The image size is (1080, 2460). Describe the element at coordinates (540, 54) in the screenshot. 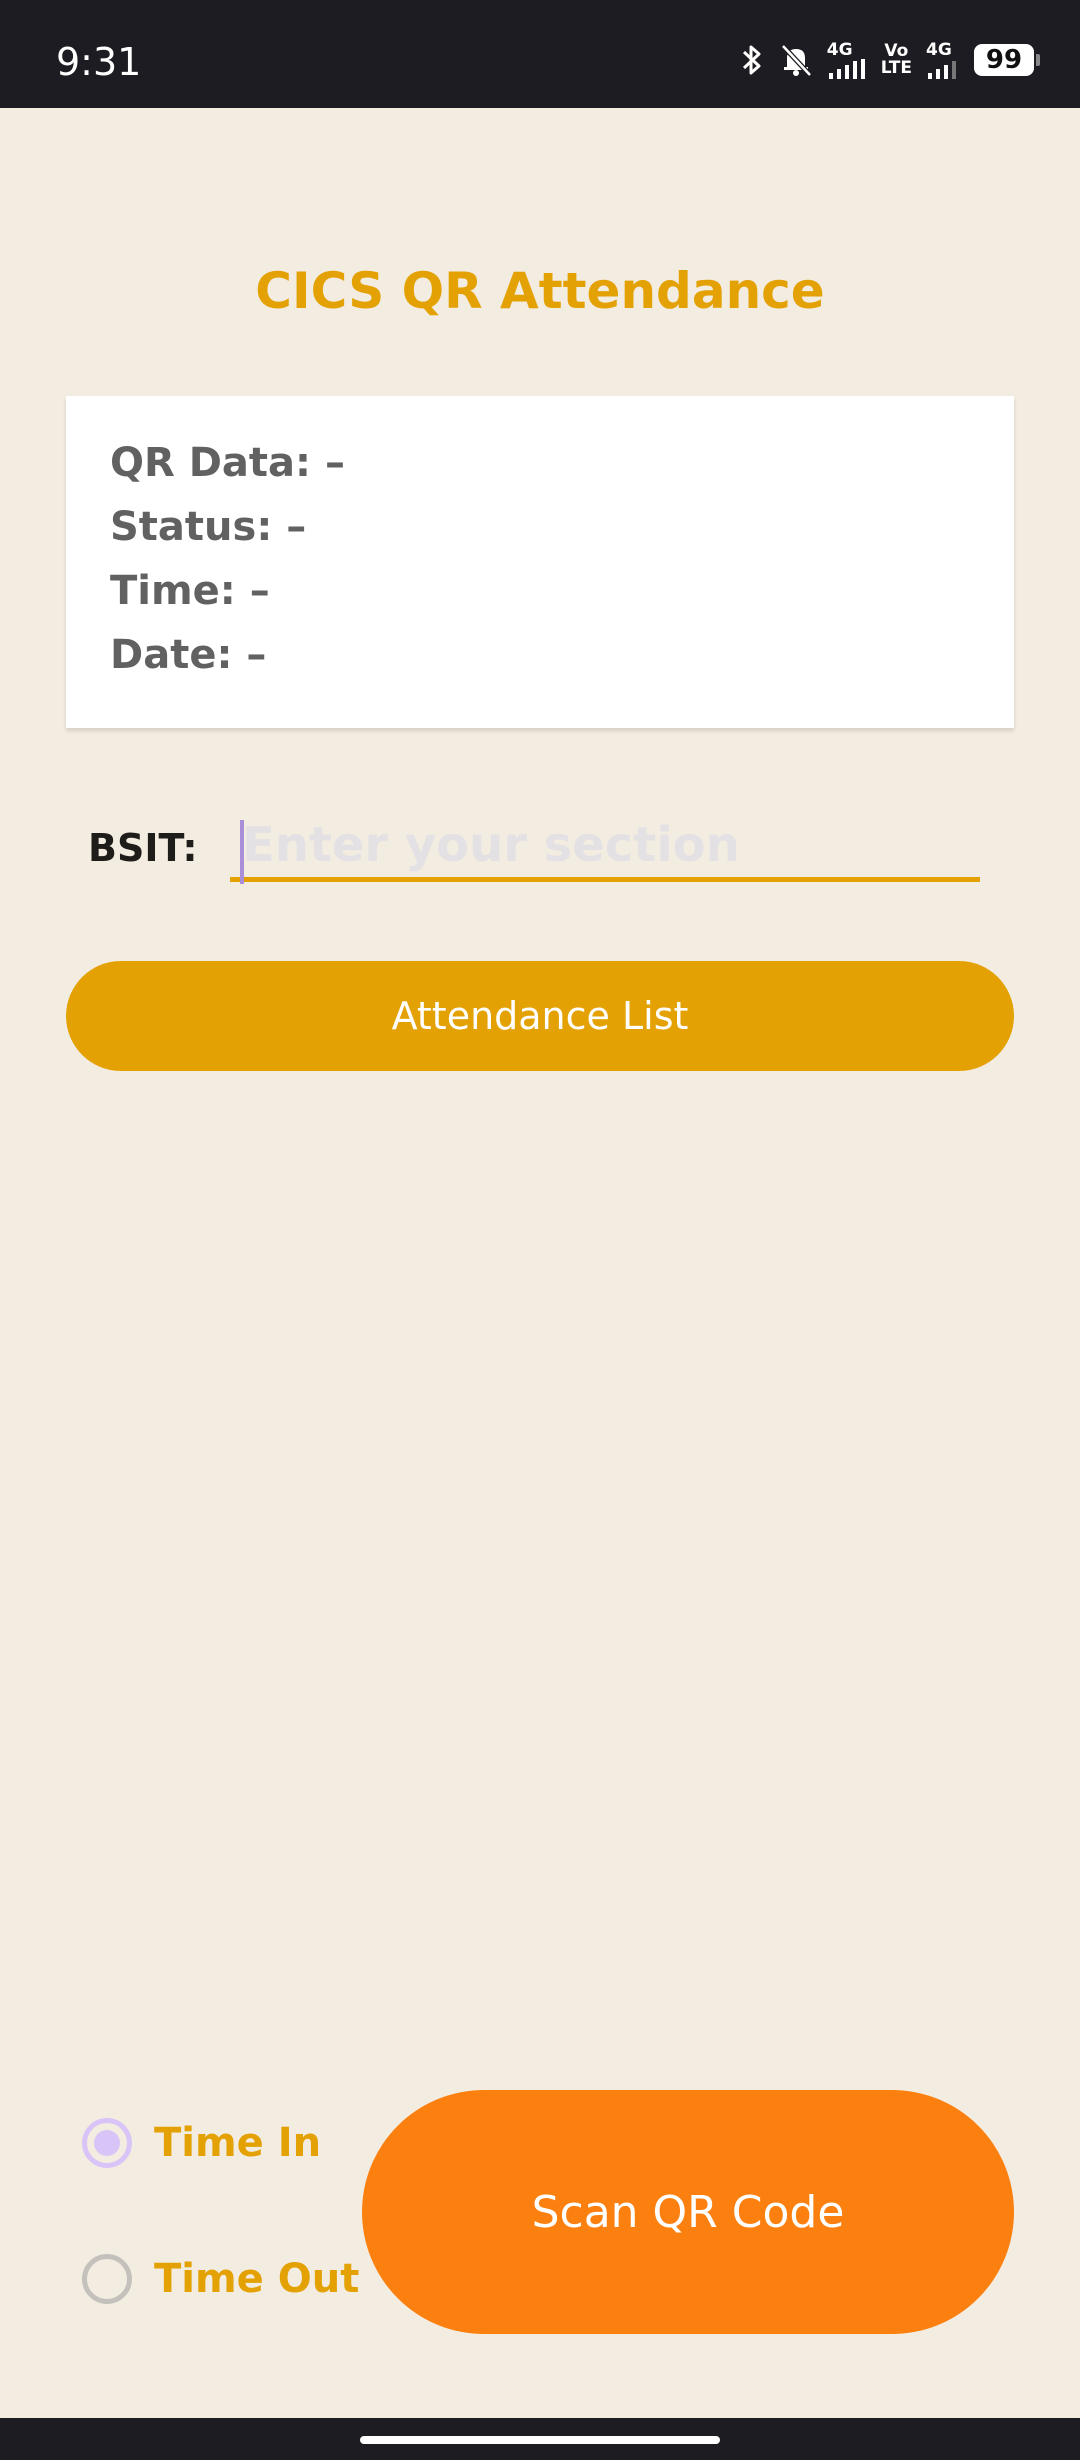

I see `status-bar: 9:31 4G Vo LTE 4G 99` at that location.